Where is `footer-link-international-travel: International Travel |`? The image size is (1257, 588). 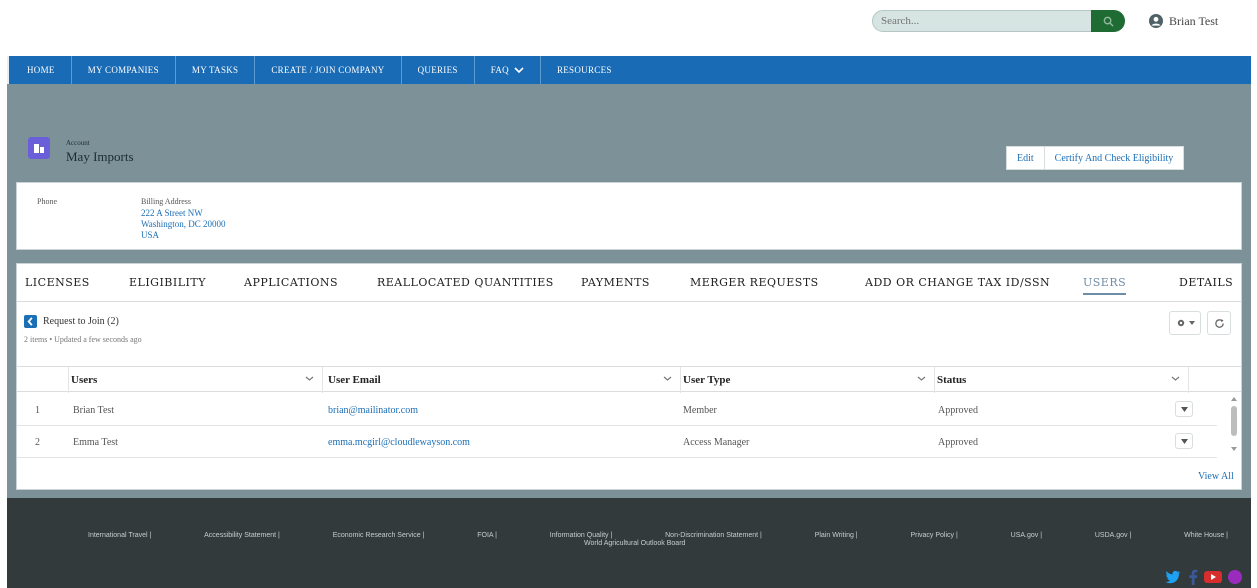
footer-link-international-travel: International Travel | is located at coordinates (119, 535).